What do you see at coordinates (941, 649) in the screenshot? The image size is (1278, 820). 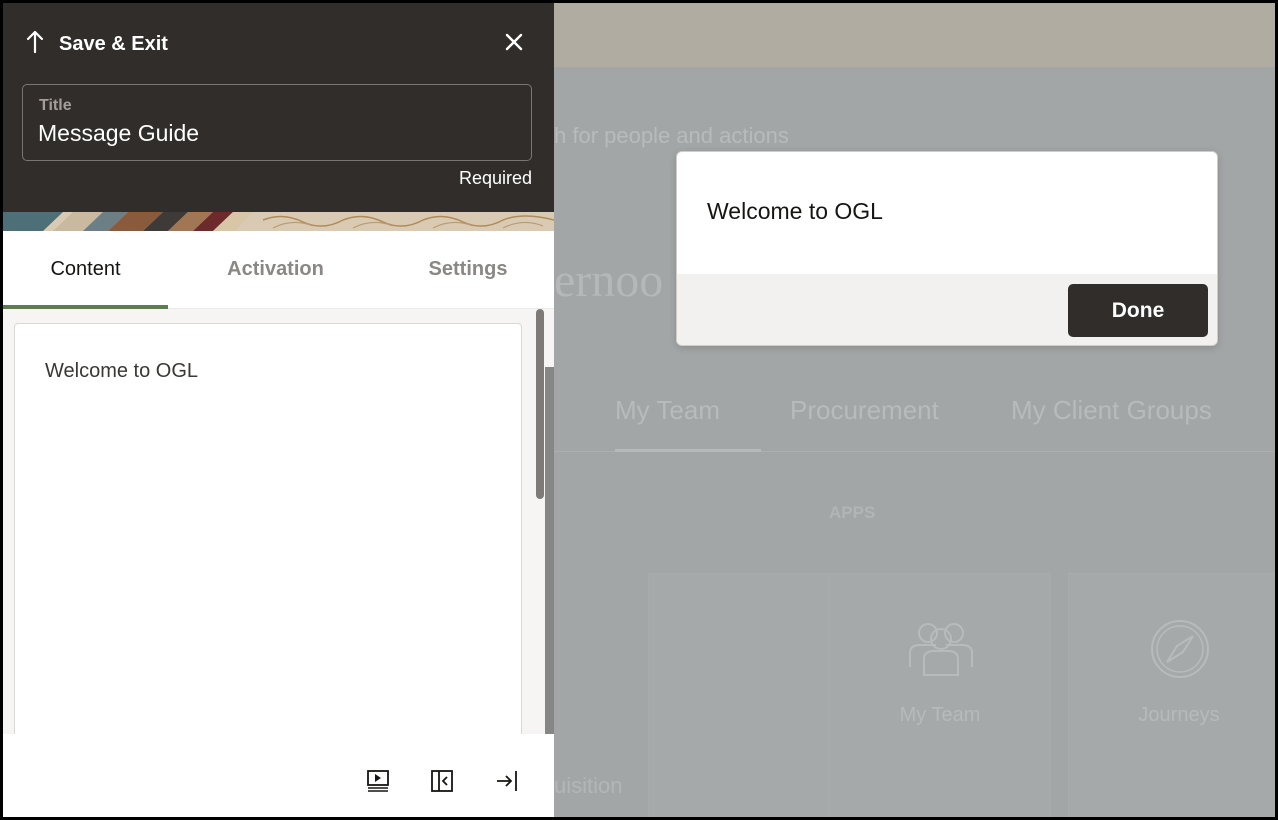 I see `team-icon` at bounding box center [941, 649].